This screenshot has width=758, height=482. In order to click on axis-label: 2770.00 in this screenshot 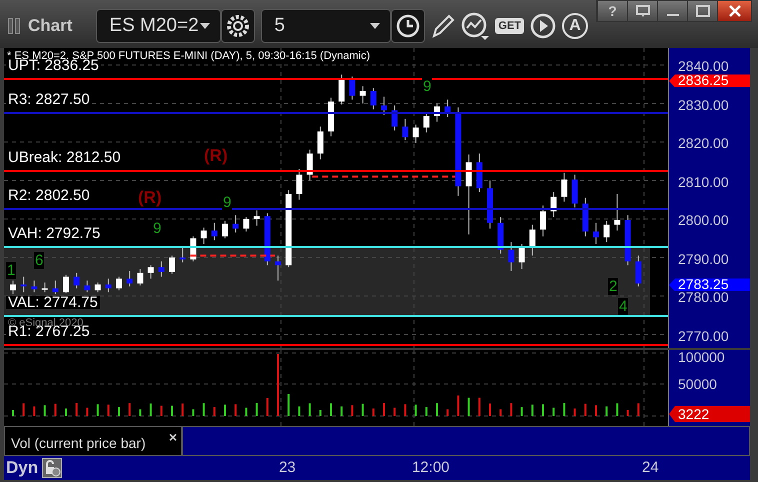, I will do `click(703, 336)`.